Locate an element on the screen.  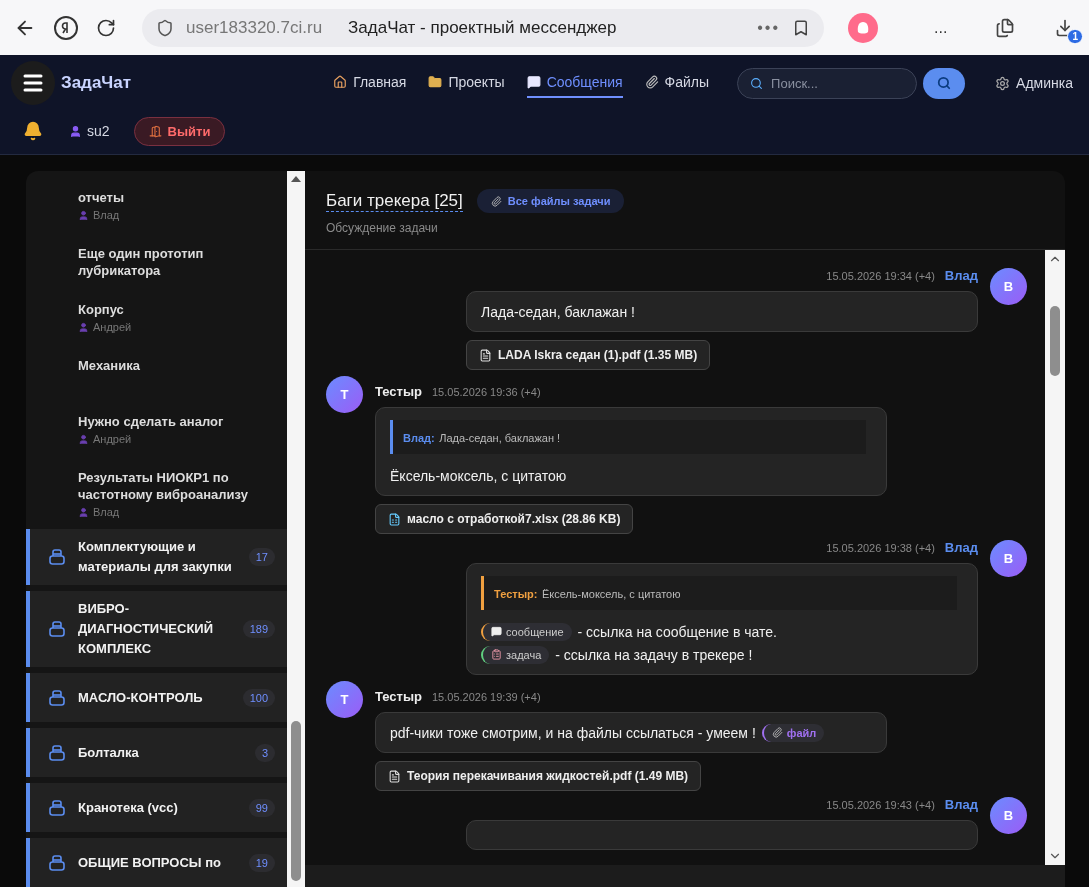
user-name: su2 is located at coordinates (89, 131).